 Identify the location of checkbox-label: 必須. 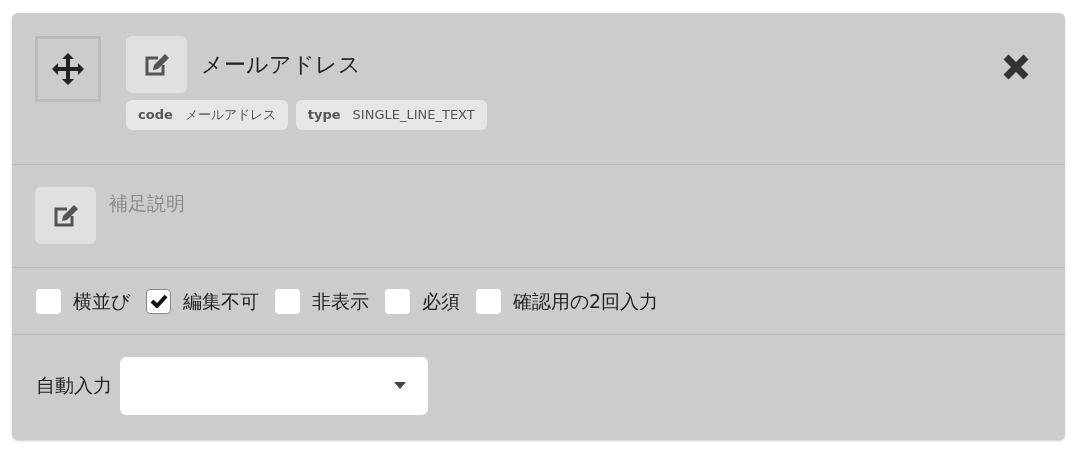
(441, 301).